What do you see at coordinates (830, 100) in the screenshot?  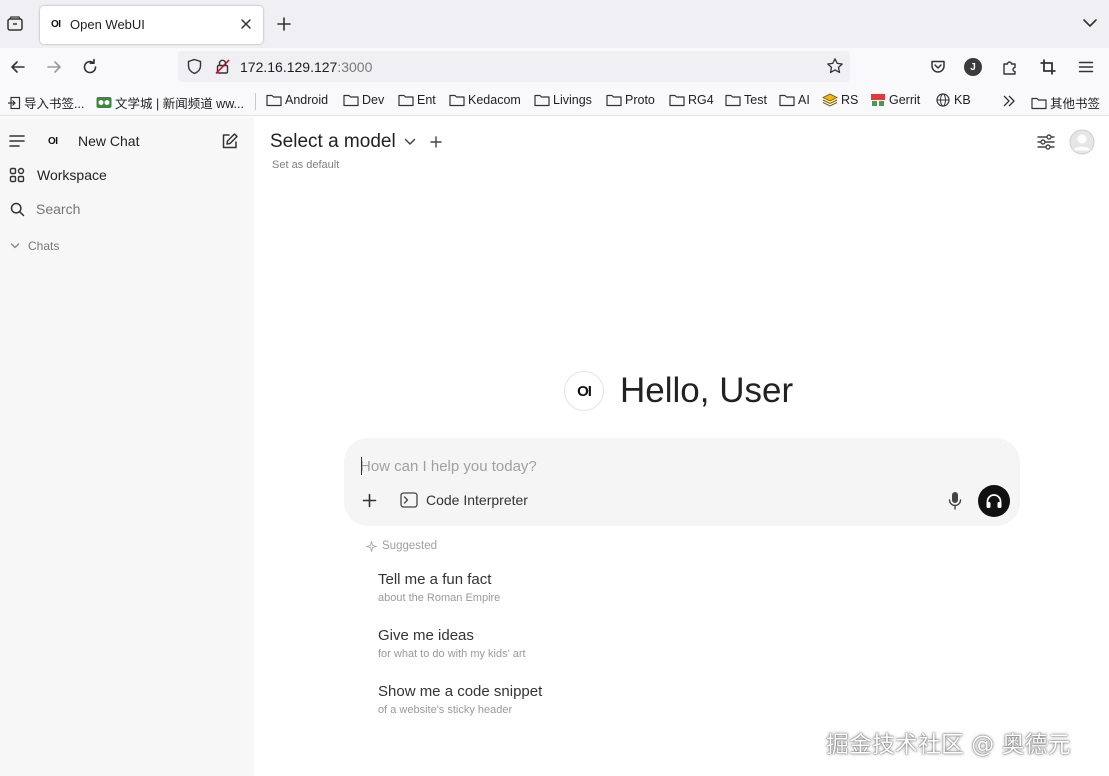 I see `rs-layers-icon` at bounding box center [830, 100].